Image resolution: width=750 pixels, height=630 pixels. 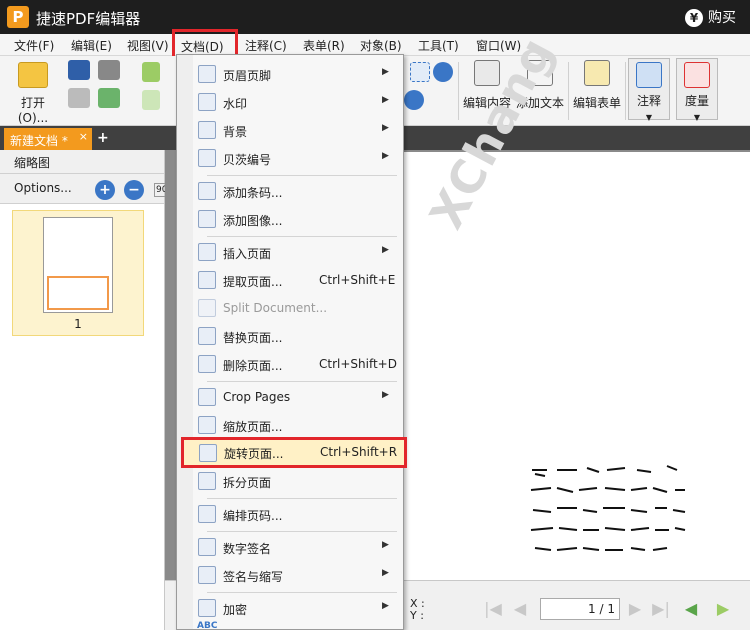 I want to click on zoom-out-icon: −, so click(x=134, y=190).